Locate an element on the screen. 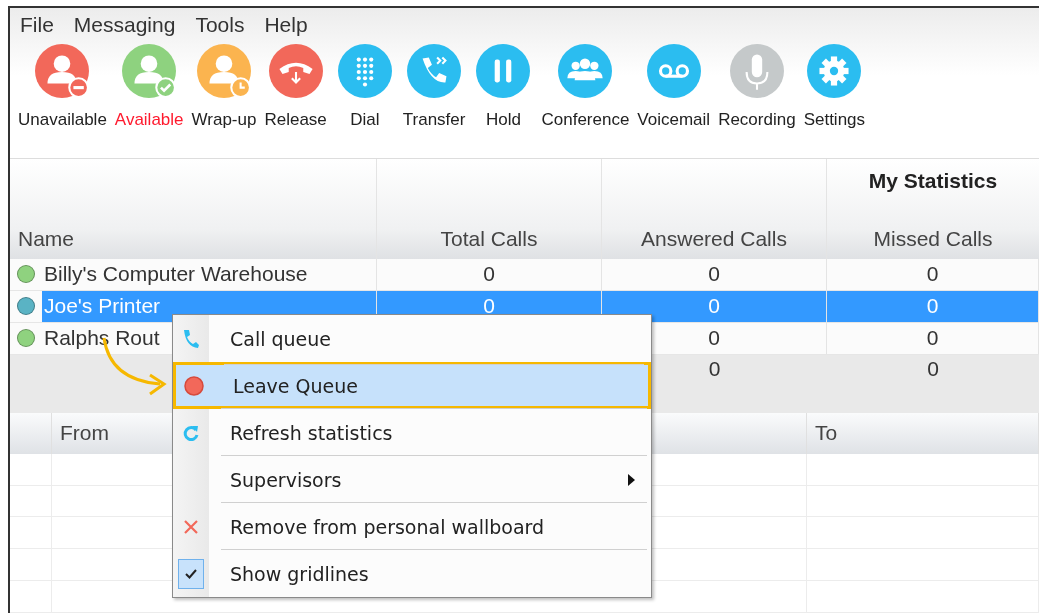 This screenshot has height=613, width=1039. menu-item: Help is located at coordinates (286, 25).